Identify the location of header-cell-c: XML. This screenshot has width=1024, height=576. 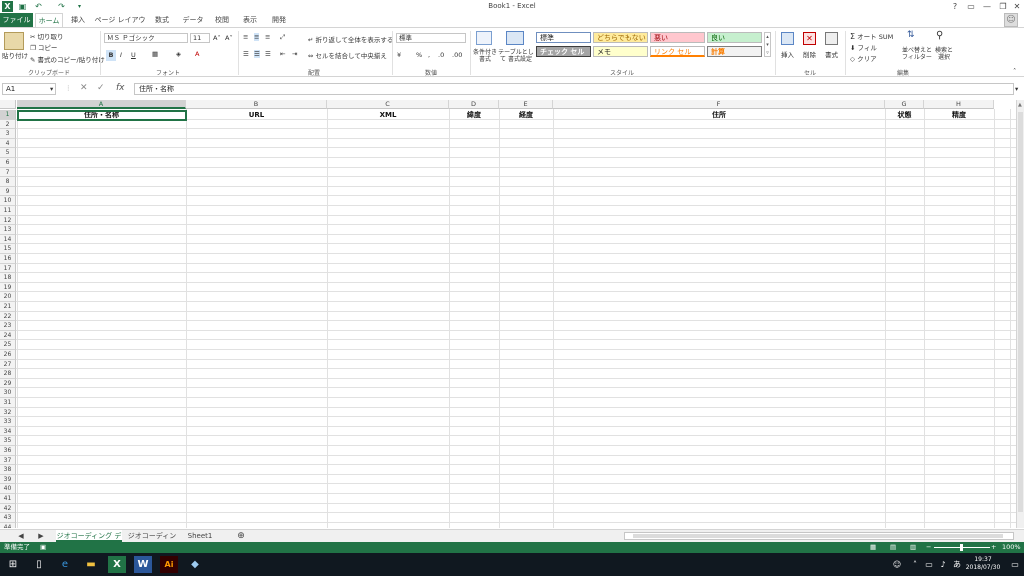
(388, 115).